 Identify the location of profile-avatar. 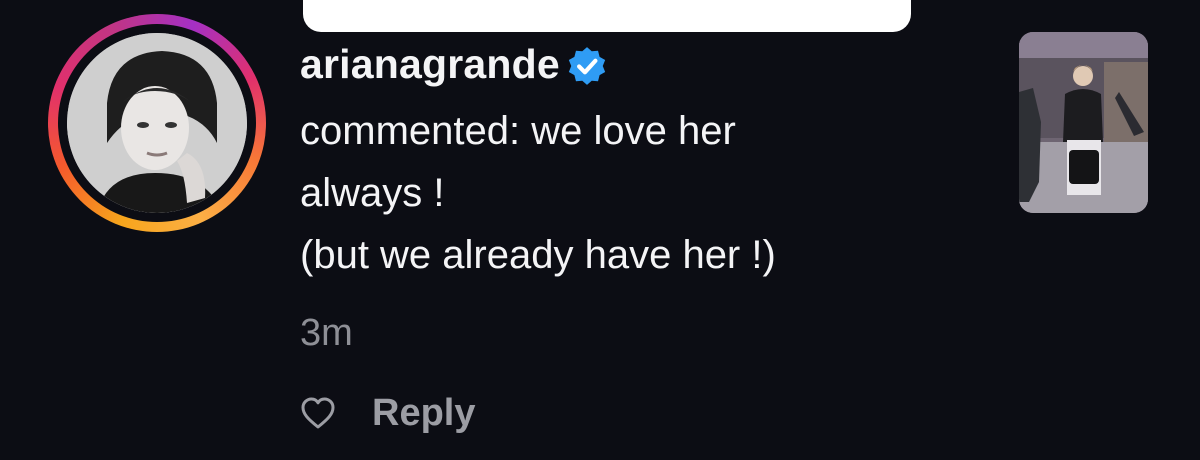
(157, 123).